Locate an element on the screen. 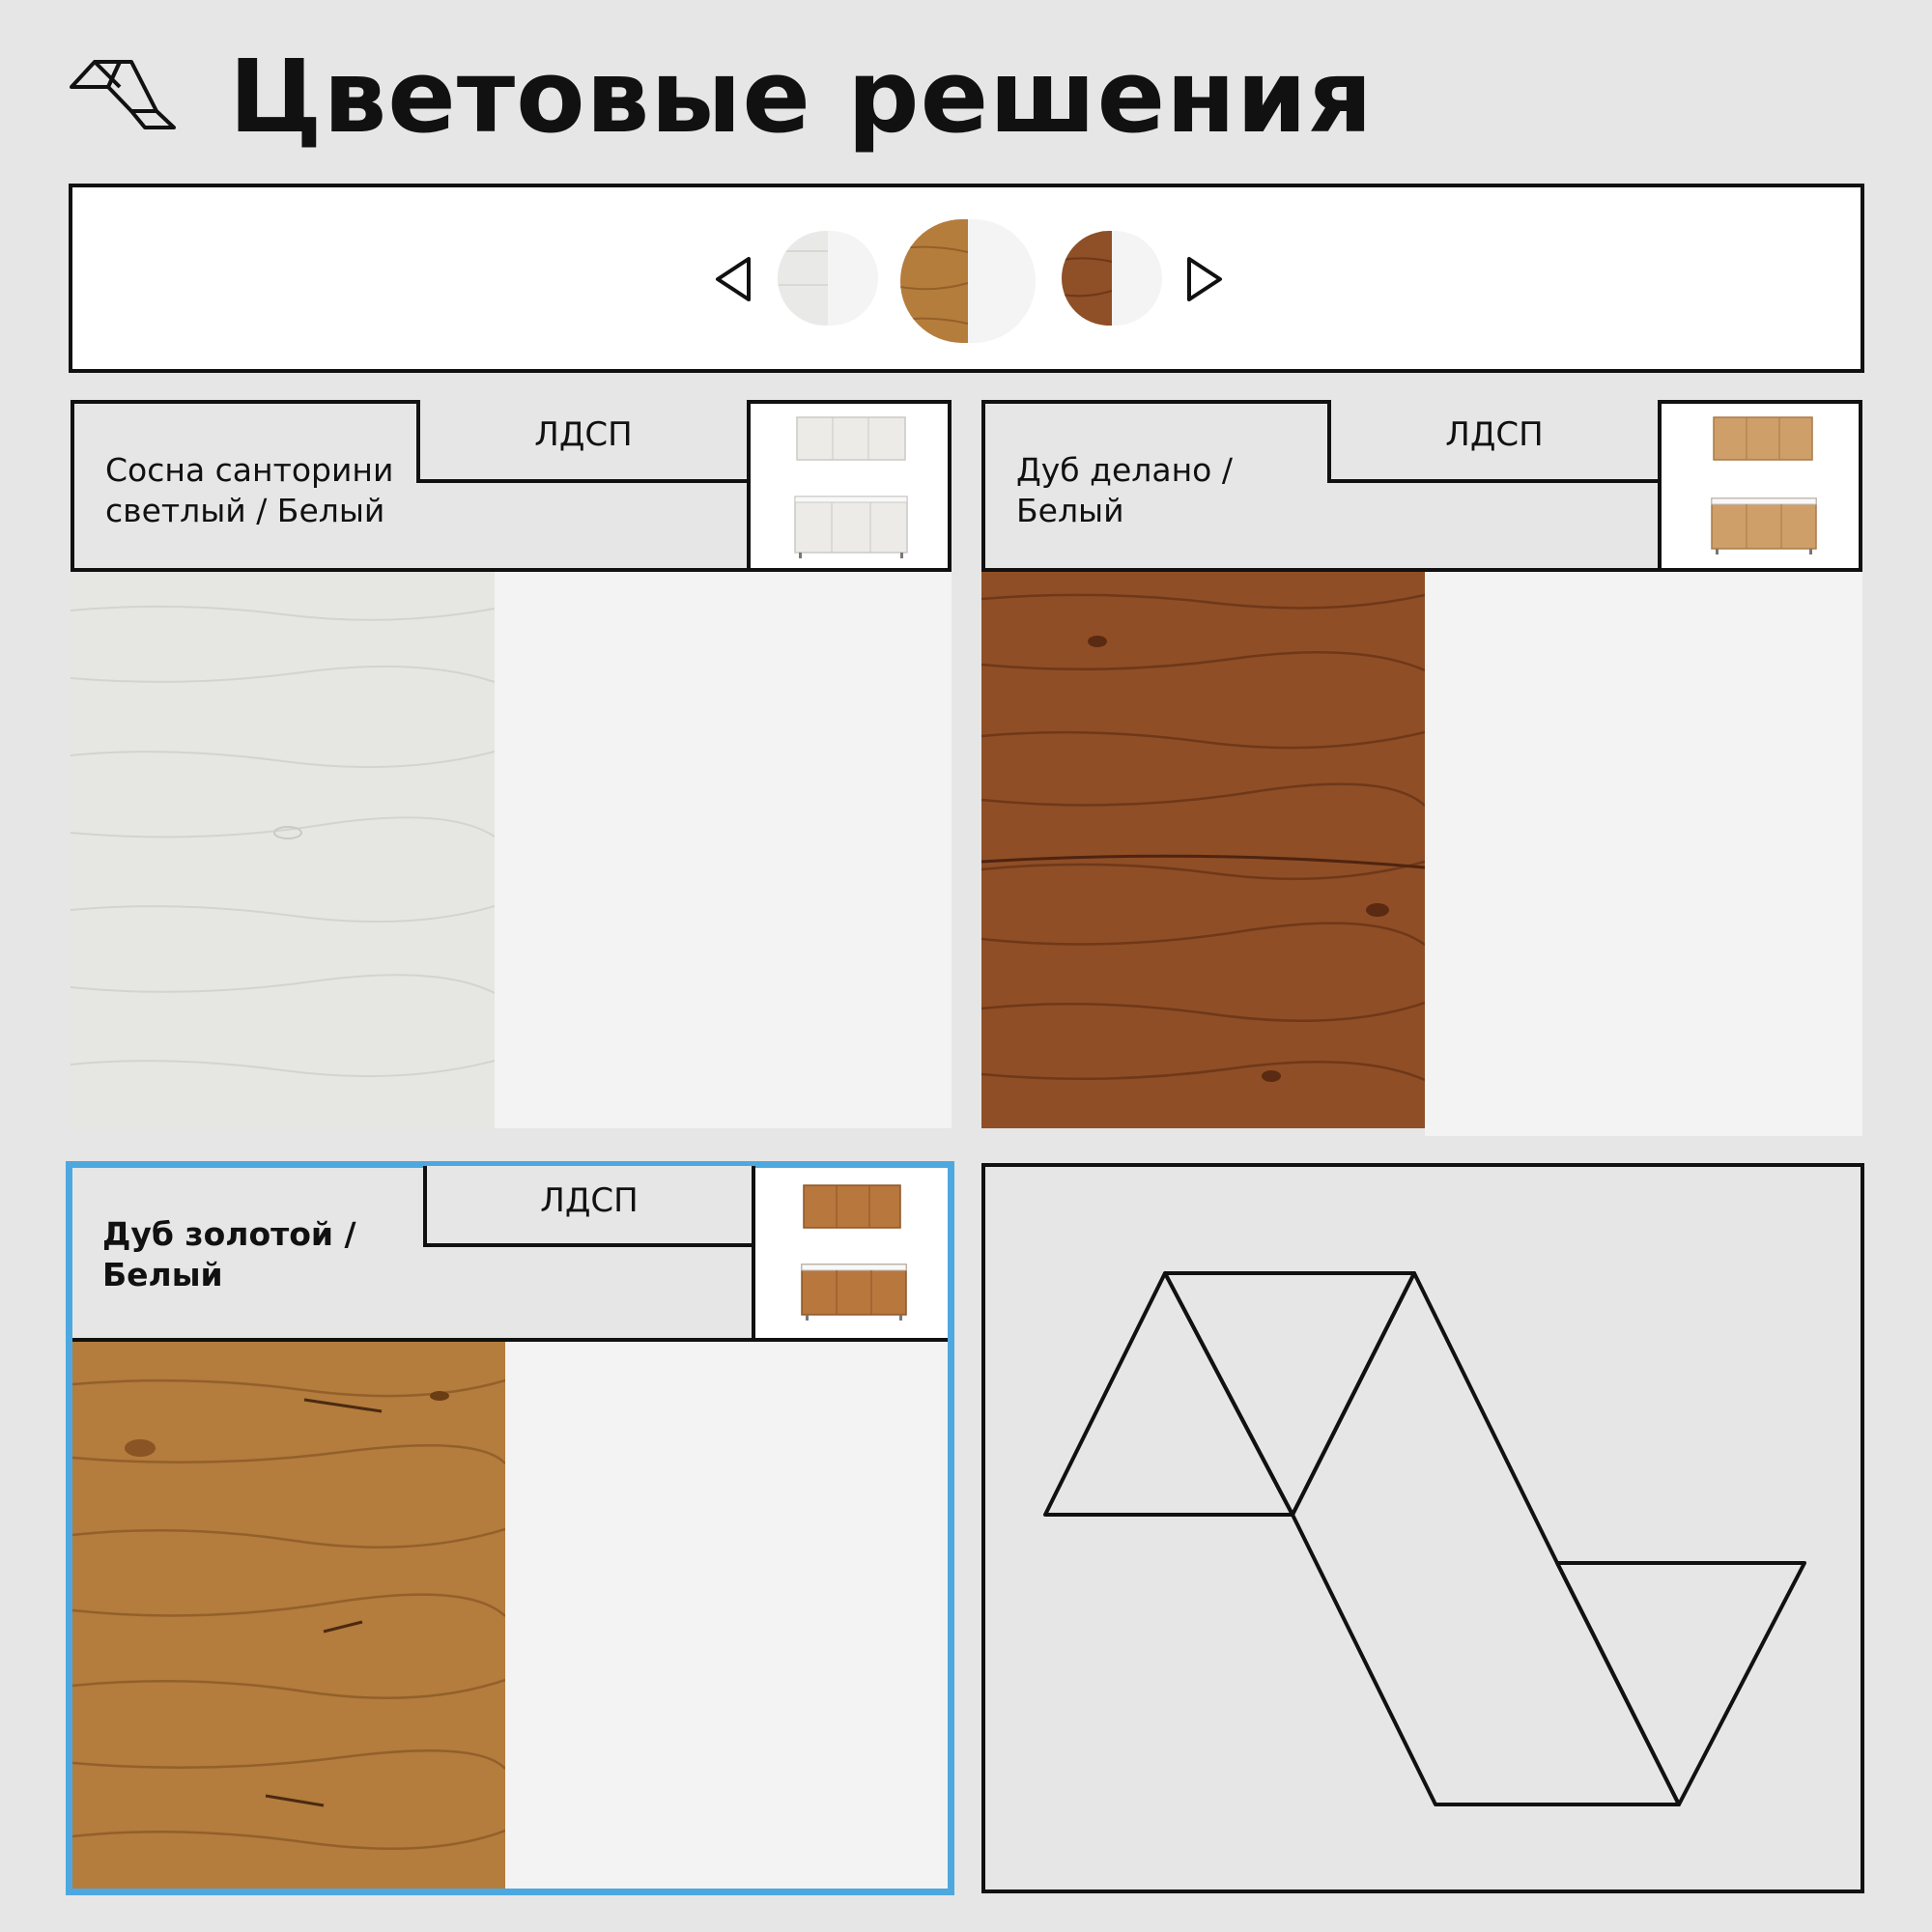 This screenshot has height=1932, width=1932. card-header: Сосна санторини светлый / Белый ЛДСП is located at coordinates (511, 486).